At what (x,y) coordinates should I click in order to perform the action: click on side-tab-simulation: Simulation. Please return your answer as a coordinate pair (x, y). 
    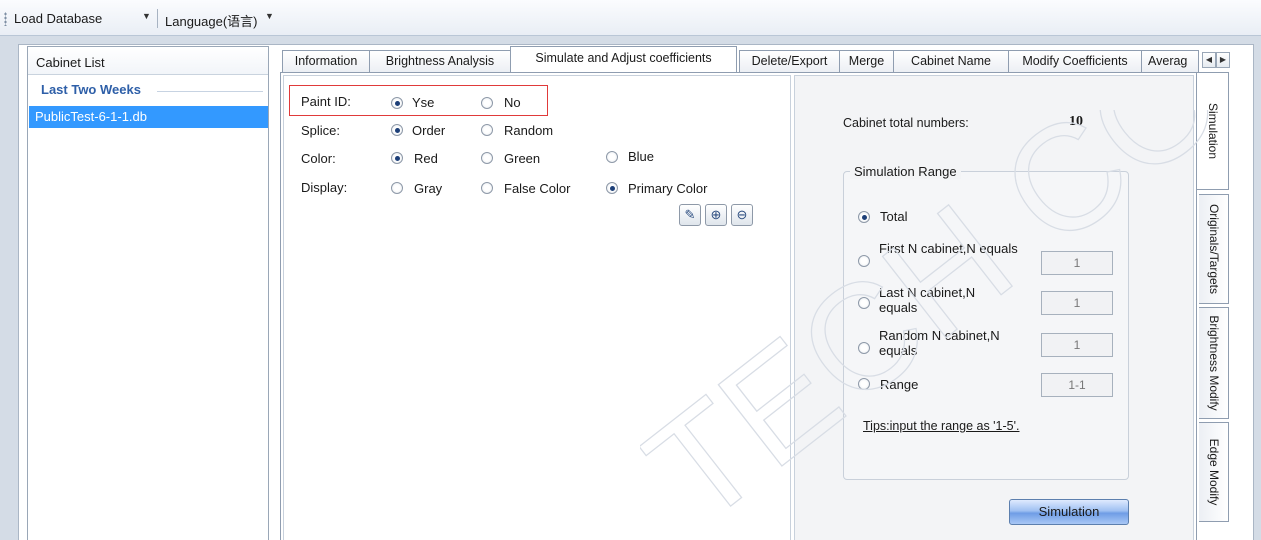
    Looking at the image, I should click on (1213, 131).